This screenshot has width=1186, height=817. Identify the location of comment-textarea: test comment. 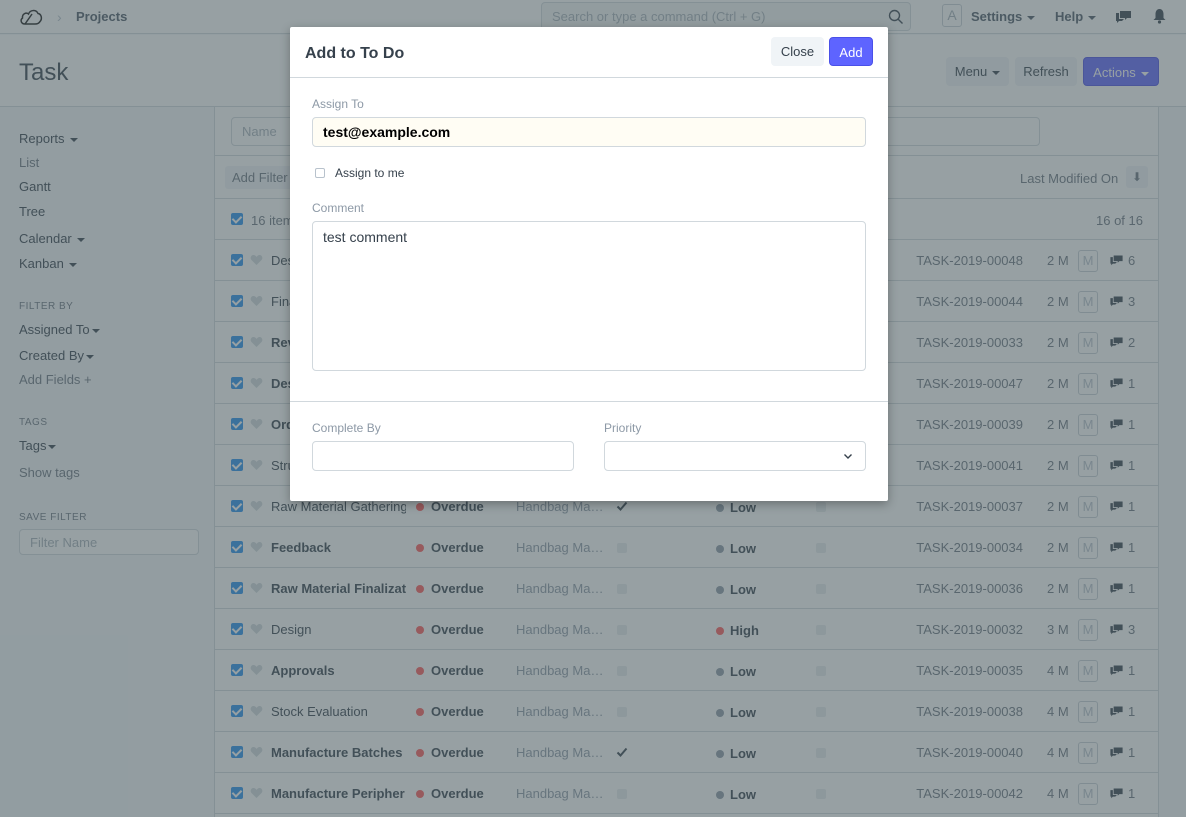
(589, 296).